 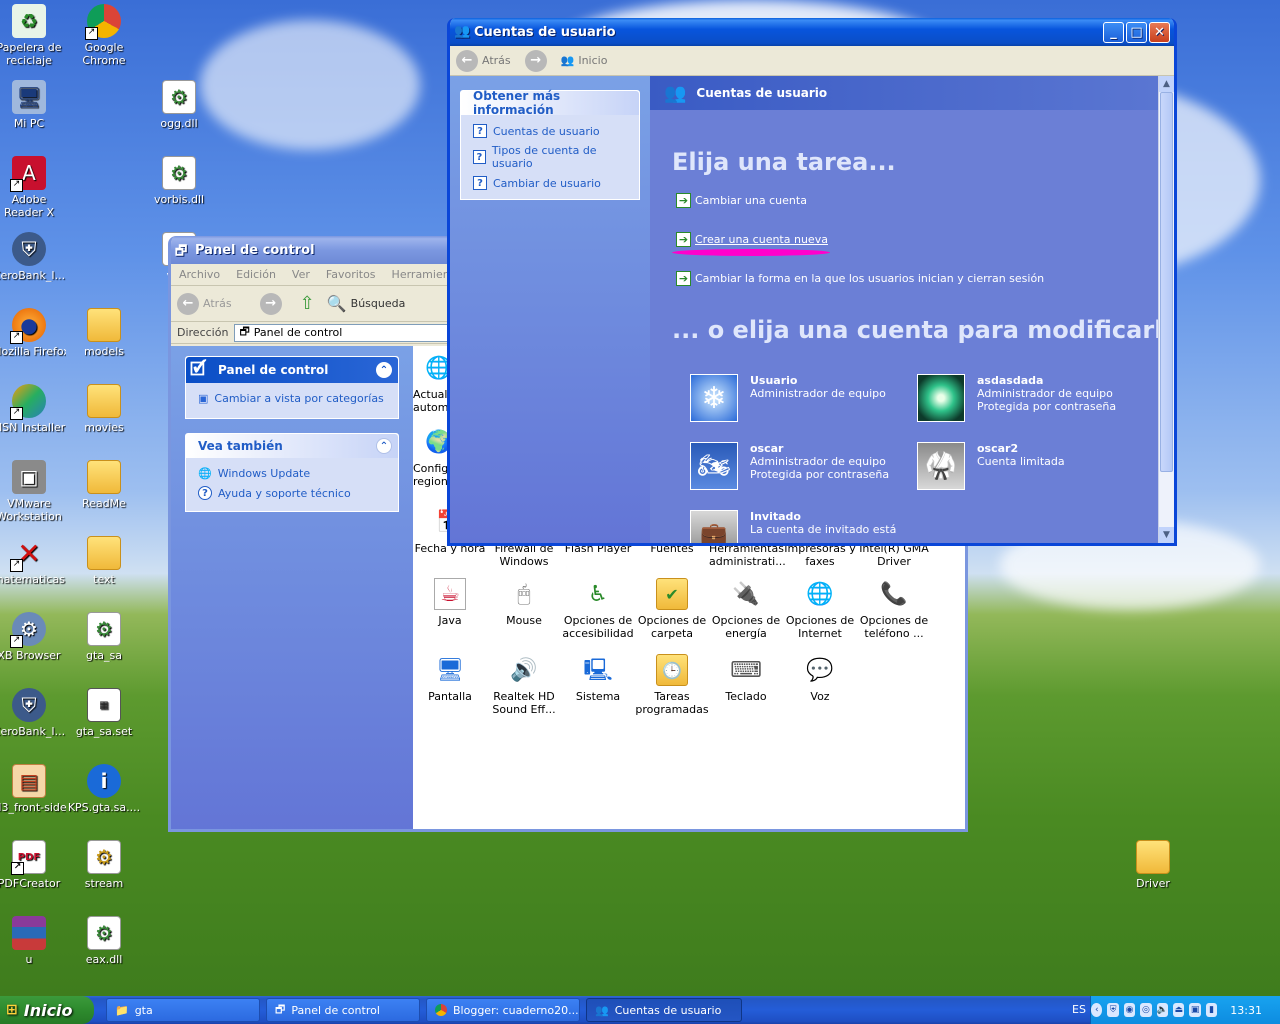 What do you see at coordinates (292, 473) in the screenshot?
I see `windows-update-link: 🌐 Windows Update` at bounding box center [292, 473].